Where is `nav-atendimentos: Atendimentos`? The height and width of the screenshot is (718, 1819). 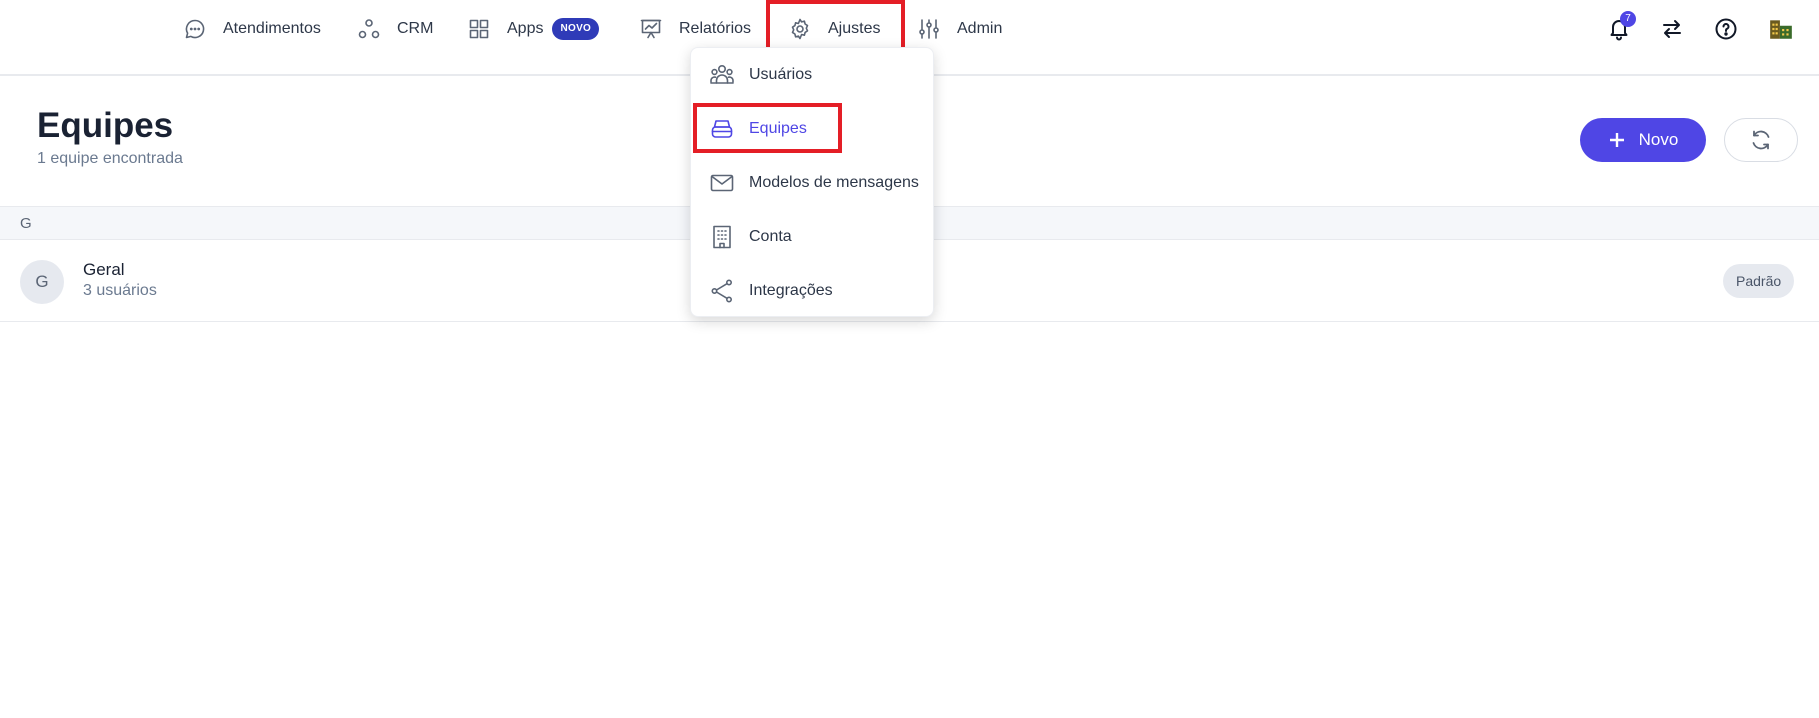 nav-atendimentos: Atendimentos is located at coordinates (252, 29).